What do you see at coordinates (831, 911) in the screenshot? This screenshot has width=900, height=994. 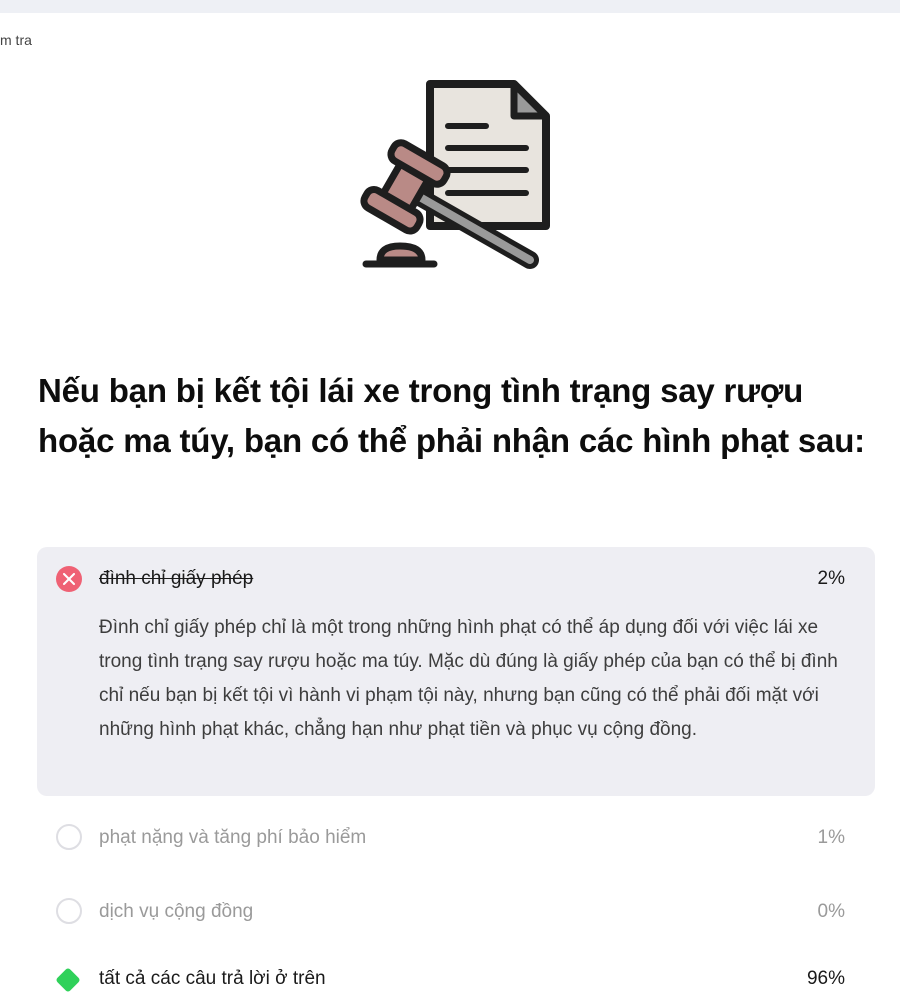 I see `option-percent: 0%` at bounding box center [831, 911].